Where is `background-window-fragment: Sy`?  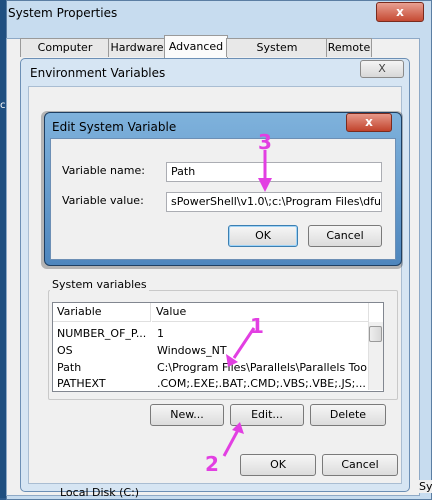 background-window-fragment: Sy is located at coordinates (425, 486).